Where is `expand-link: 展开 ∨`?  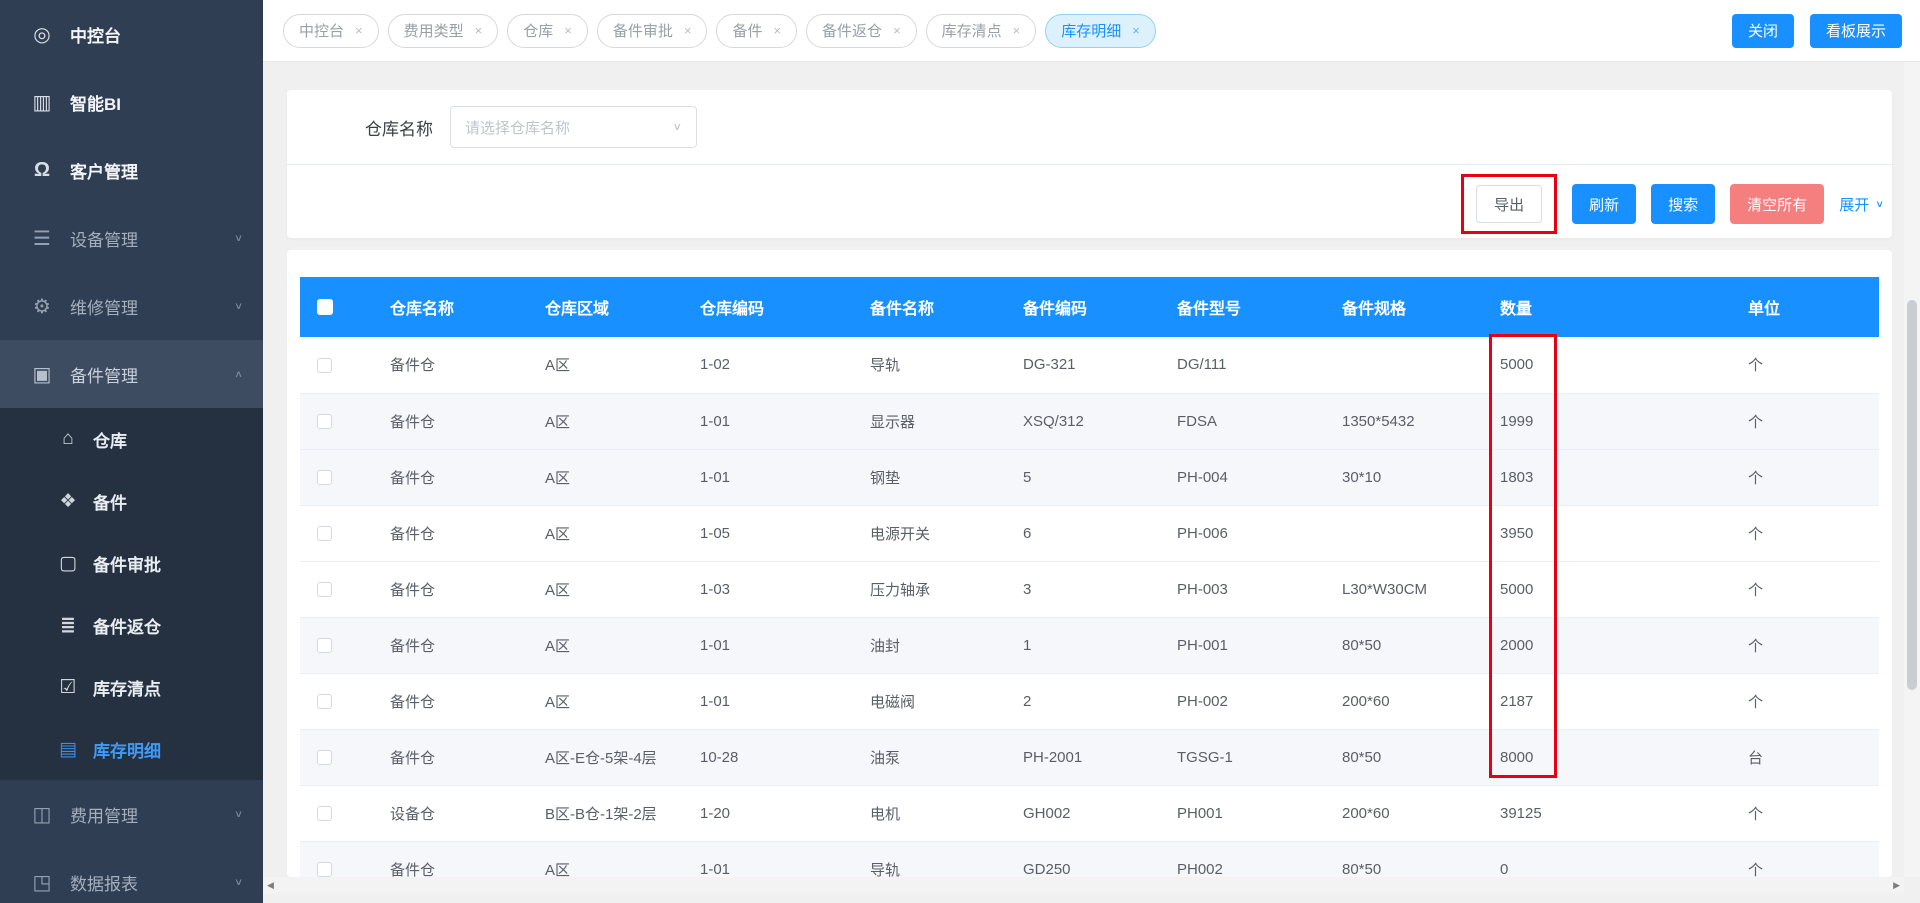
expand-link: 展开 ∨ is located at coordinates (1861, 204).